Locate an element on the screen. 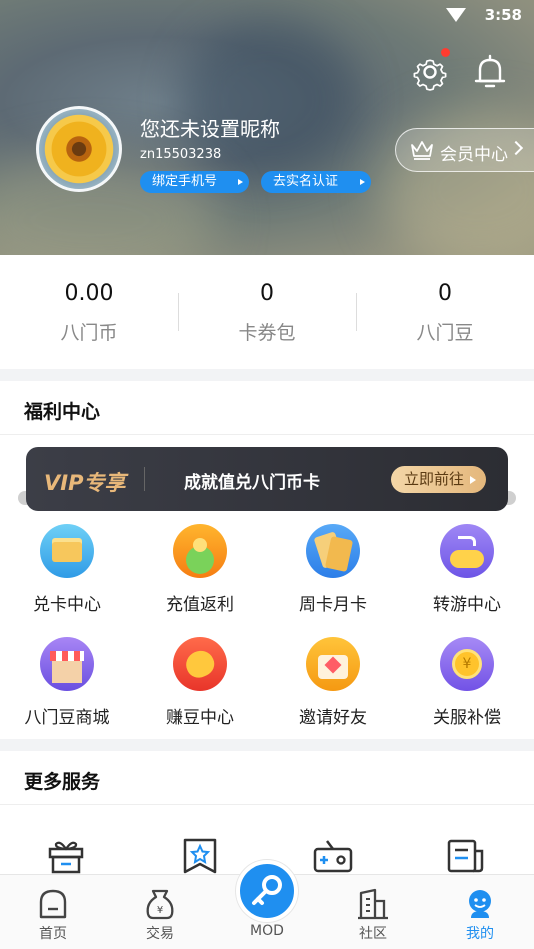 The width and height of the screenshot is (534, 949). crown-icon is located at coordinates (422, 150).